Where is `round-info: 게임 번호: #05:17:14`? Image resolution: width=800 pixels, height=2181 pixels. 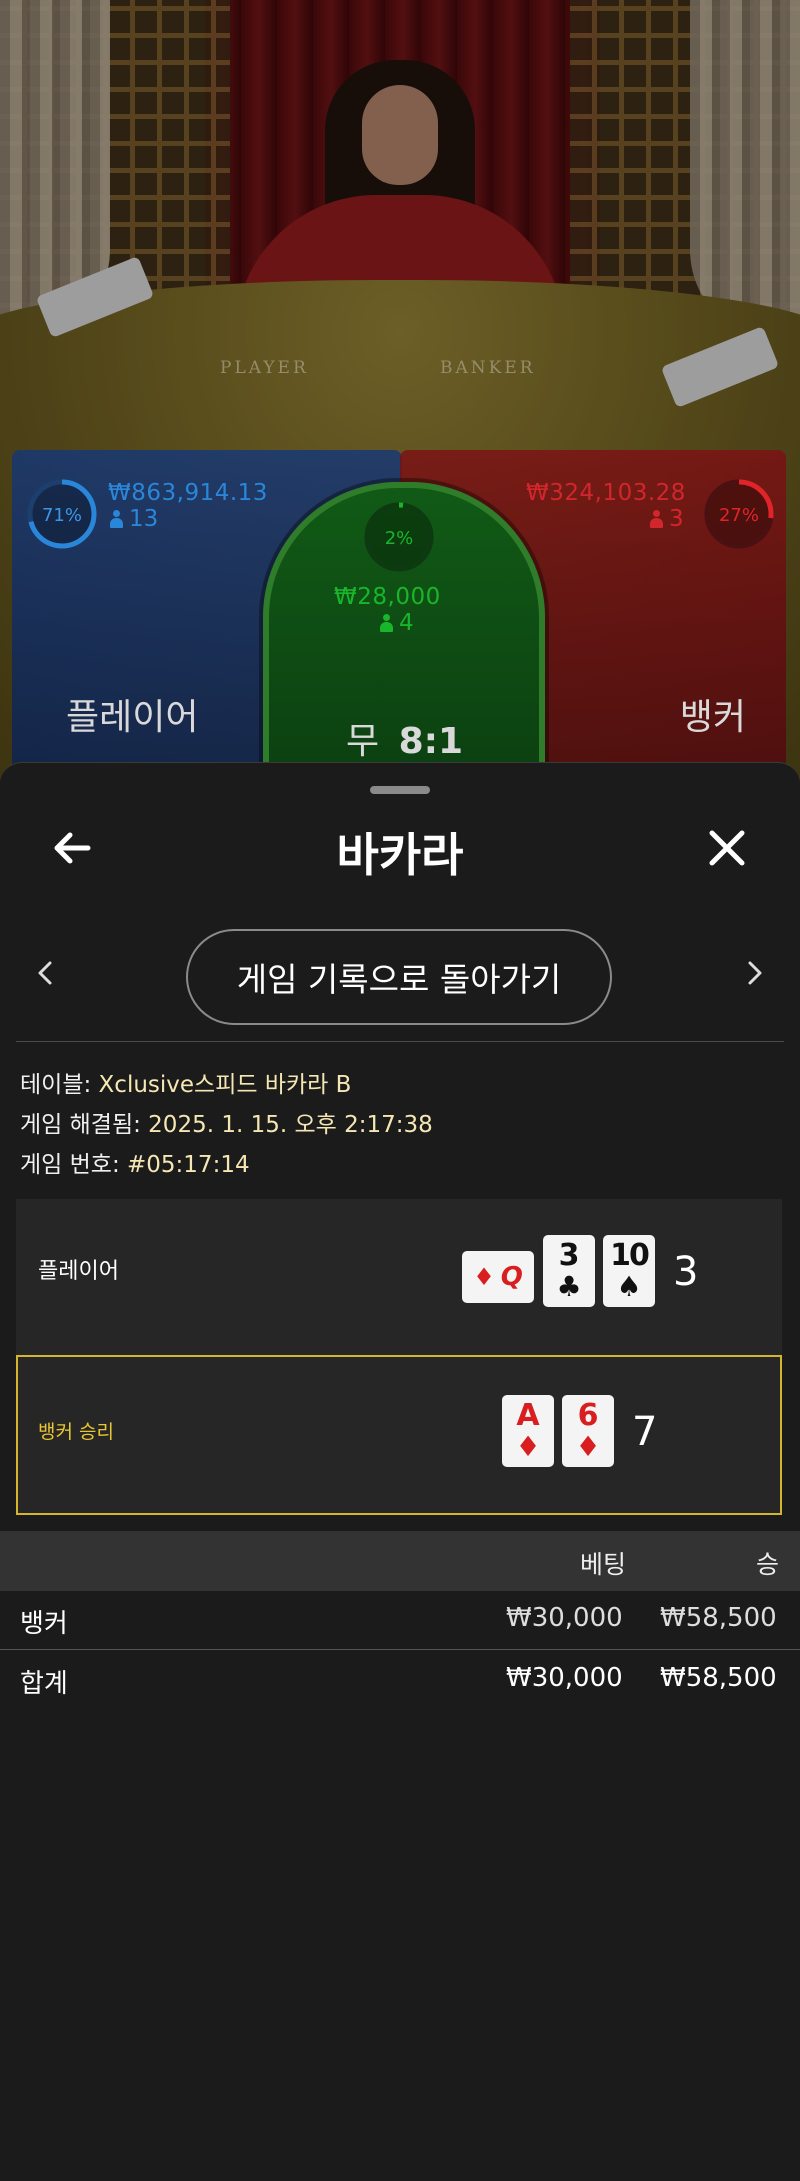
round-info: 게임 번호: #05:17:14 is located at coordinates (135, 1162).